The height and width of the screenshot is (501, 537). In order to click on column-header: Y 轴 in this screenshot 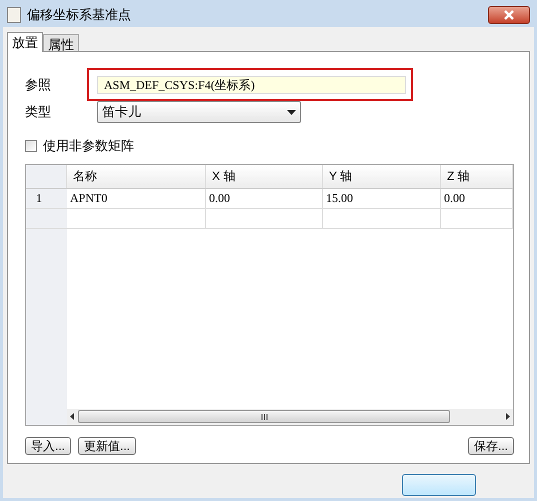, I will do `click(382, 176)`.